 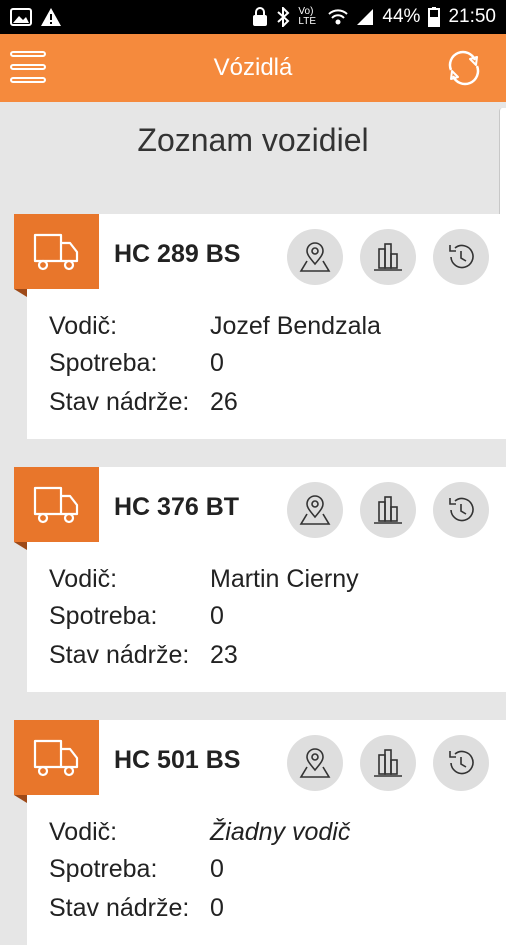 I want to click on vehicle-plate: HC 376 BT, so click(x=177, y=507).